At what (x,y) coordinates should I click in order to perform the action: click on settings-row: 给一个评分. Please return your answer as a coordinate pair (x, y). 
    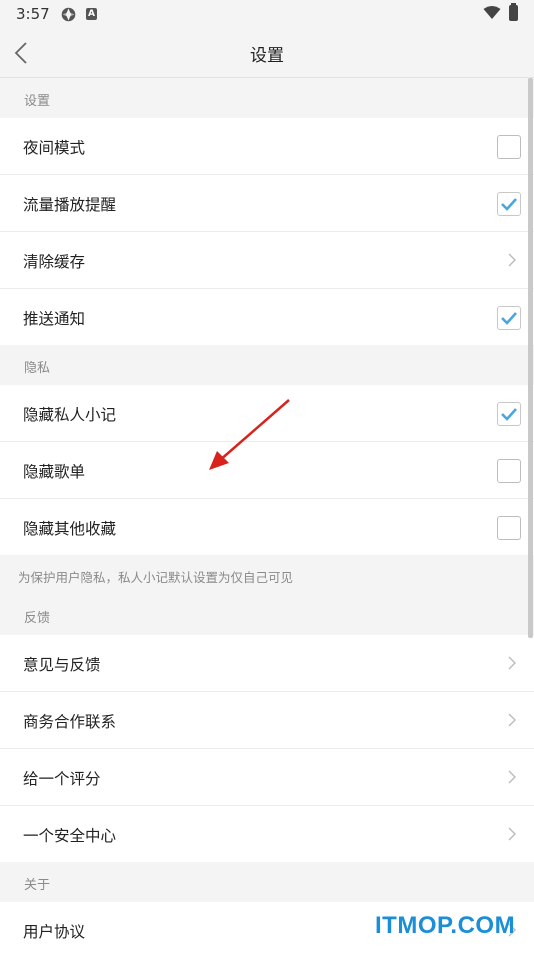
    Looking at the image, I should click on (267, 777).